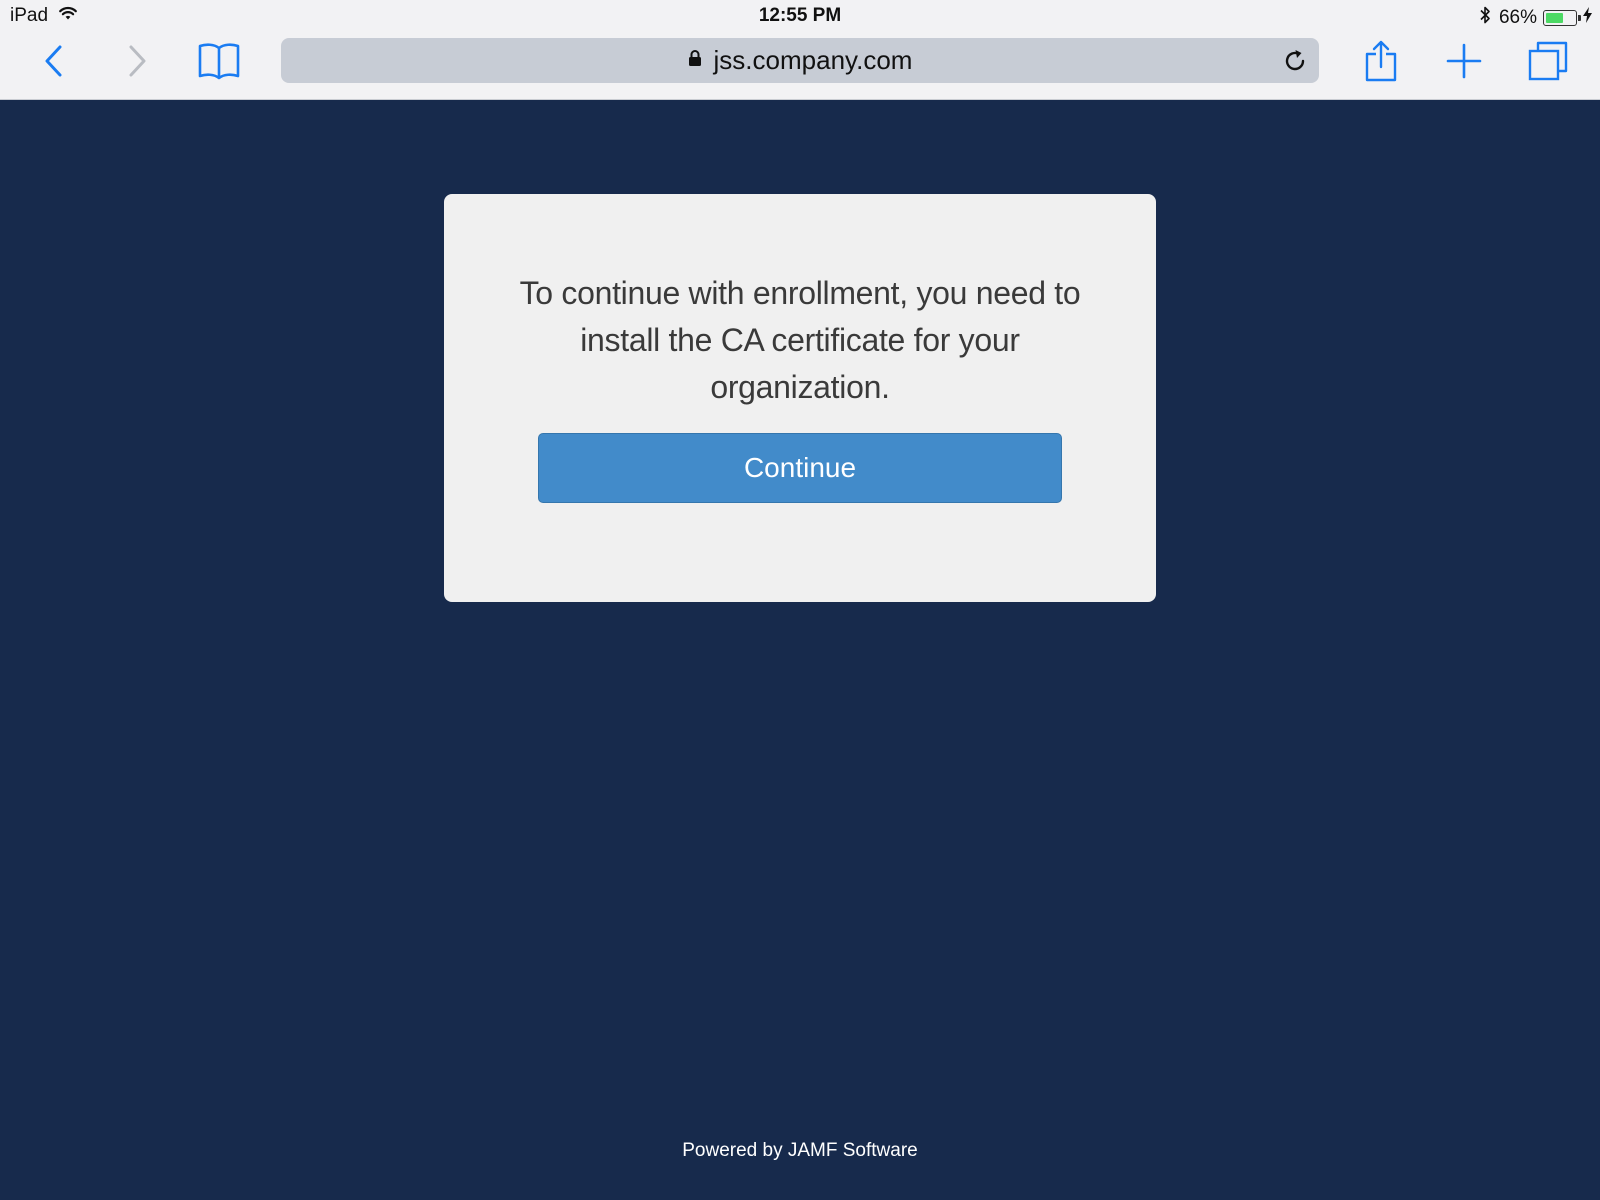 This screenshot has width=1600, height=1200. I want to click on chevron-right-icon, so click(137, 61).